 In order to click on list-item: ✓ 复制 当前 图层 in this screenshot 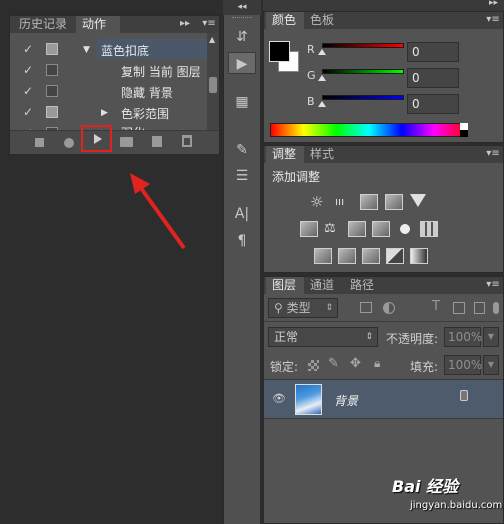, I will do `click(114, 71)`.